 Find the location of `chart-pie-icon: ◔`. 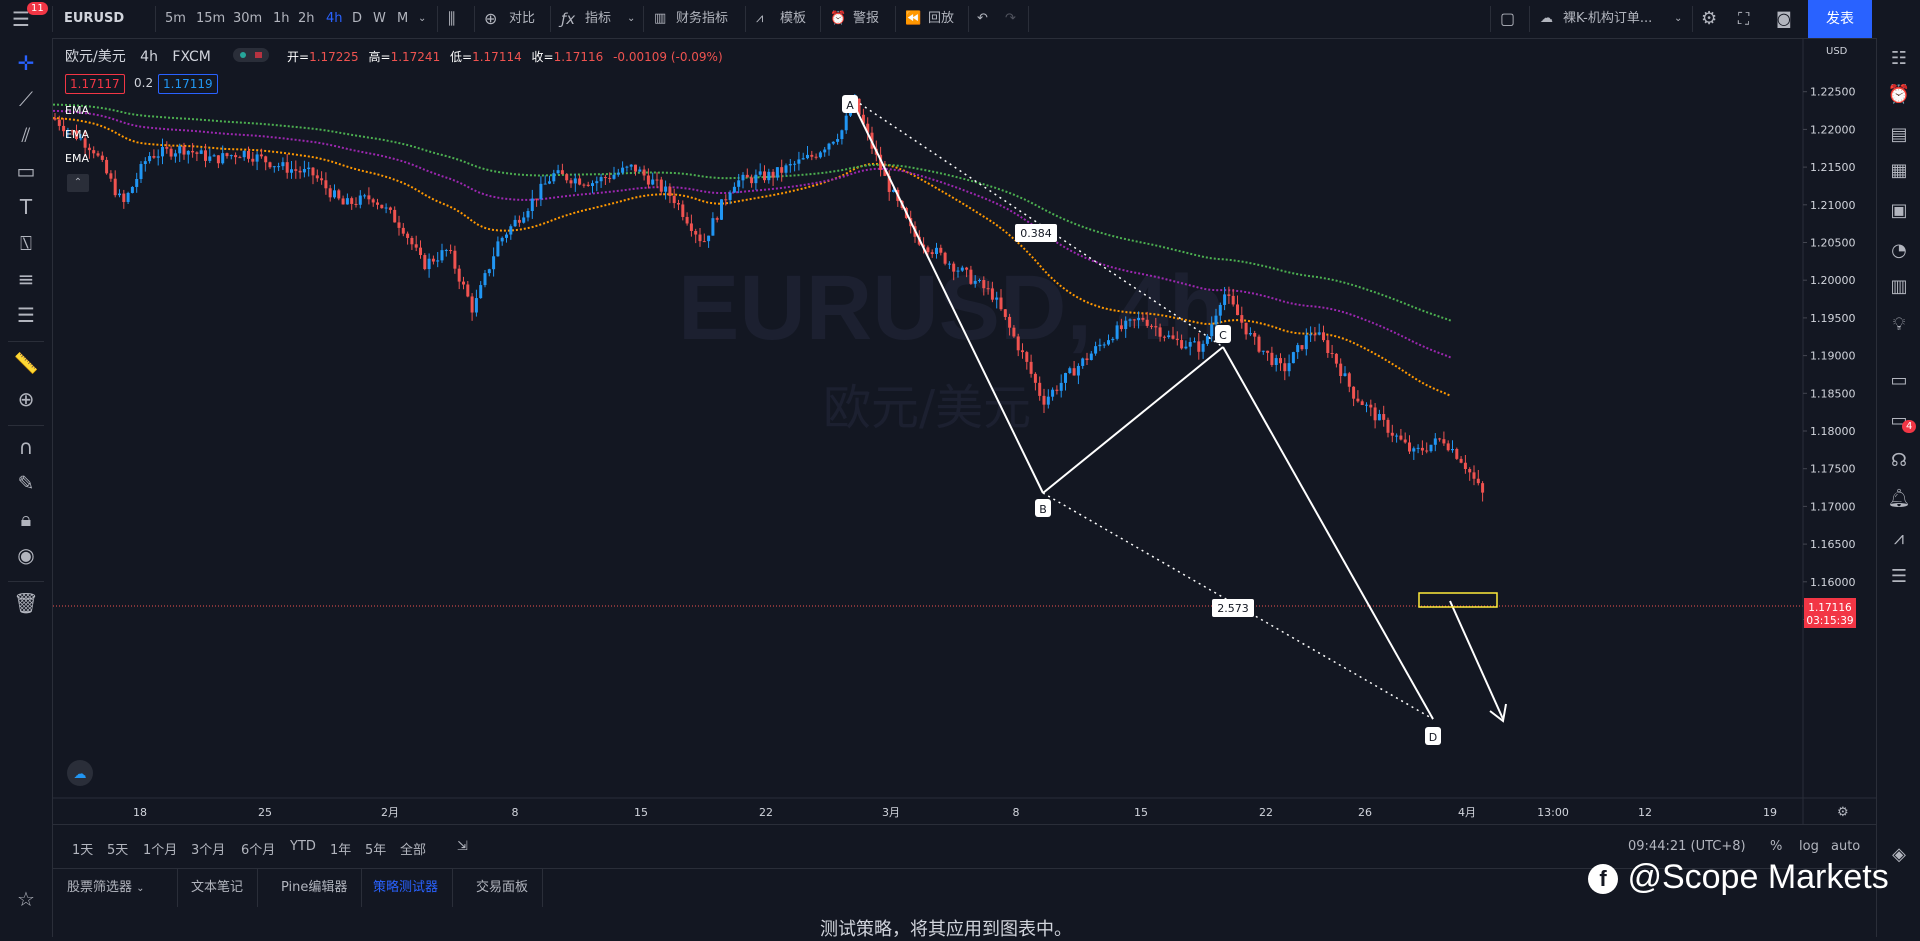

chart-pie-icon: ◔ is located at coordinates (1899, 251).